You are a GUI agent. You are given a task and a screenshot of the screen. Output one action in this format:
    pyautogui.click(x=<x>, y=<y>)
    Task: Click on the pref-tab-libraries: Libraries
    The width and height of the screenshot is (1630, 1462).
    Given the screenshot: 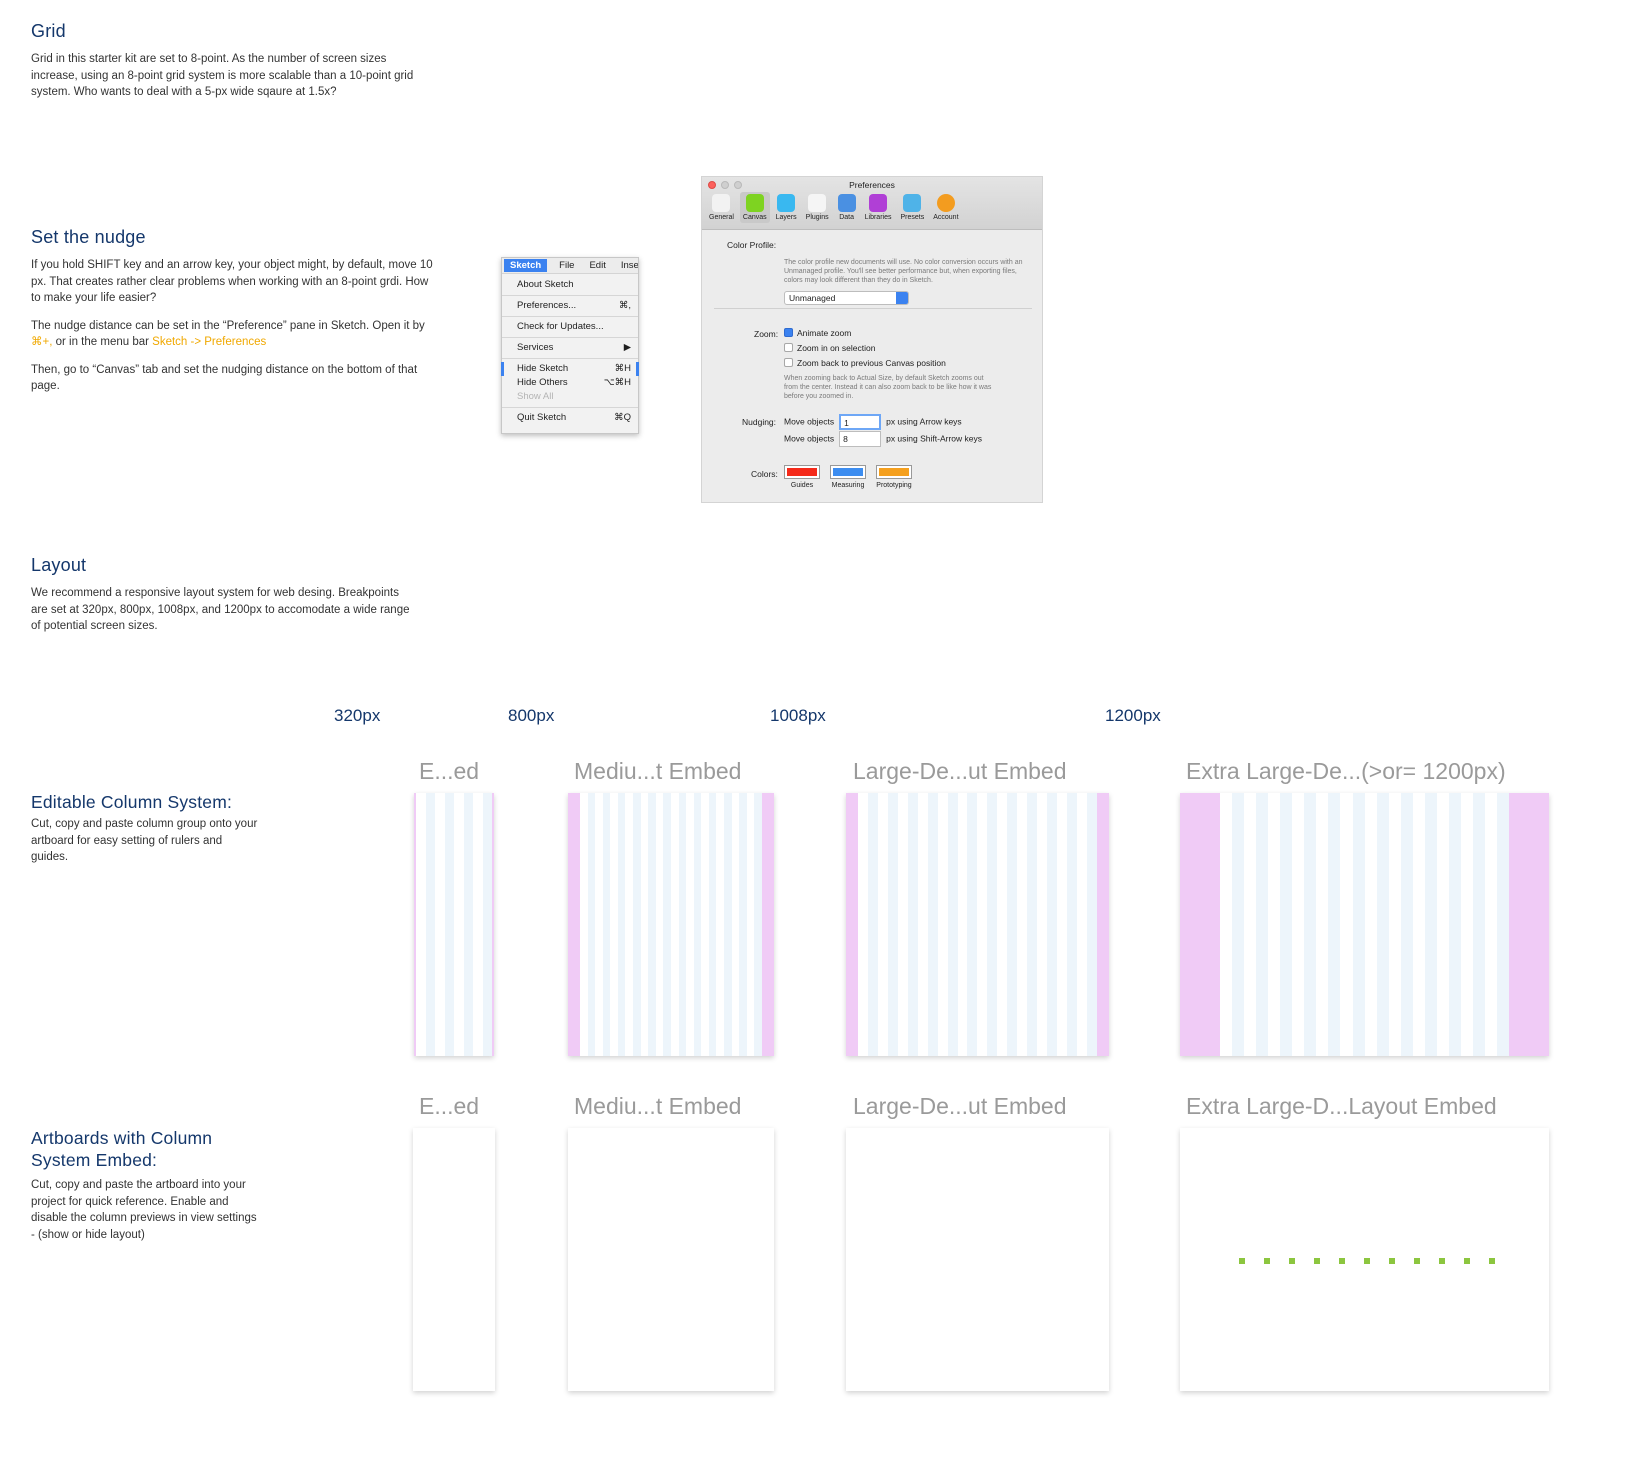 What is the action you would take?
    pyautogui.click(x=878, y=207)
    